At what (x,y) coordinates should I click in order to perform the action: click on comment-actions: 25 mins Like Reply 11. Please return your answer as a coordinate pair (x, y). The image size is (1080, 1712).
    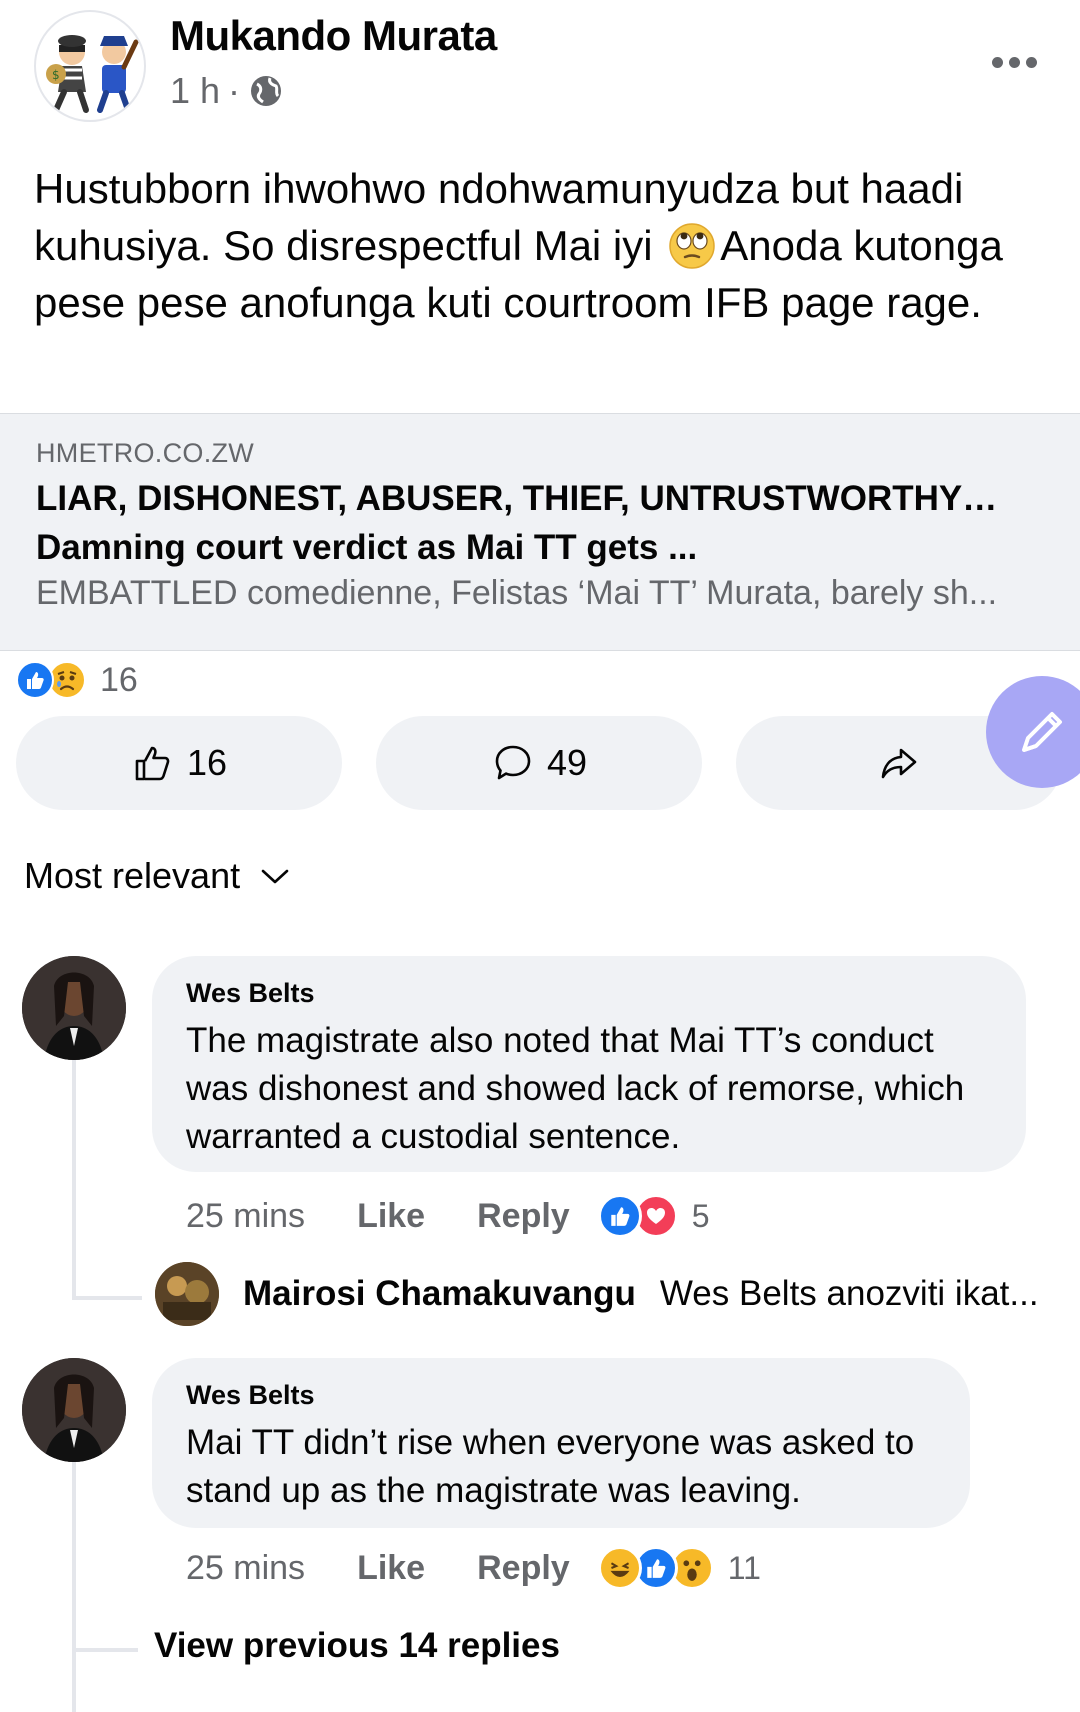
    Looking at the image, I should click on (473, 1568).